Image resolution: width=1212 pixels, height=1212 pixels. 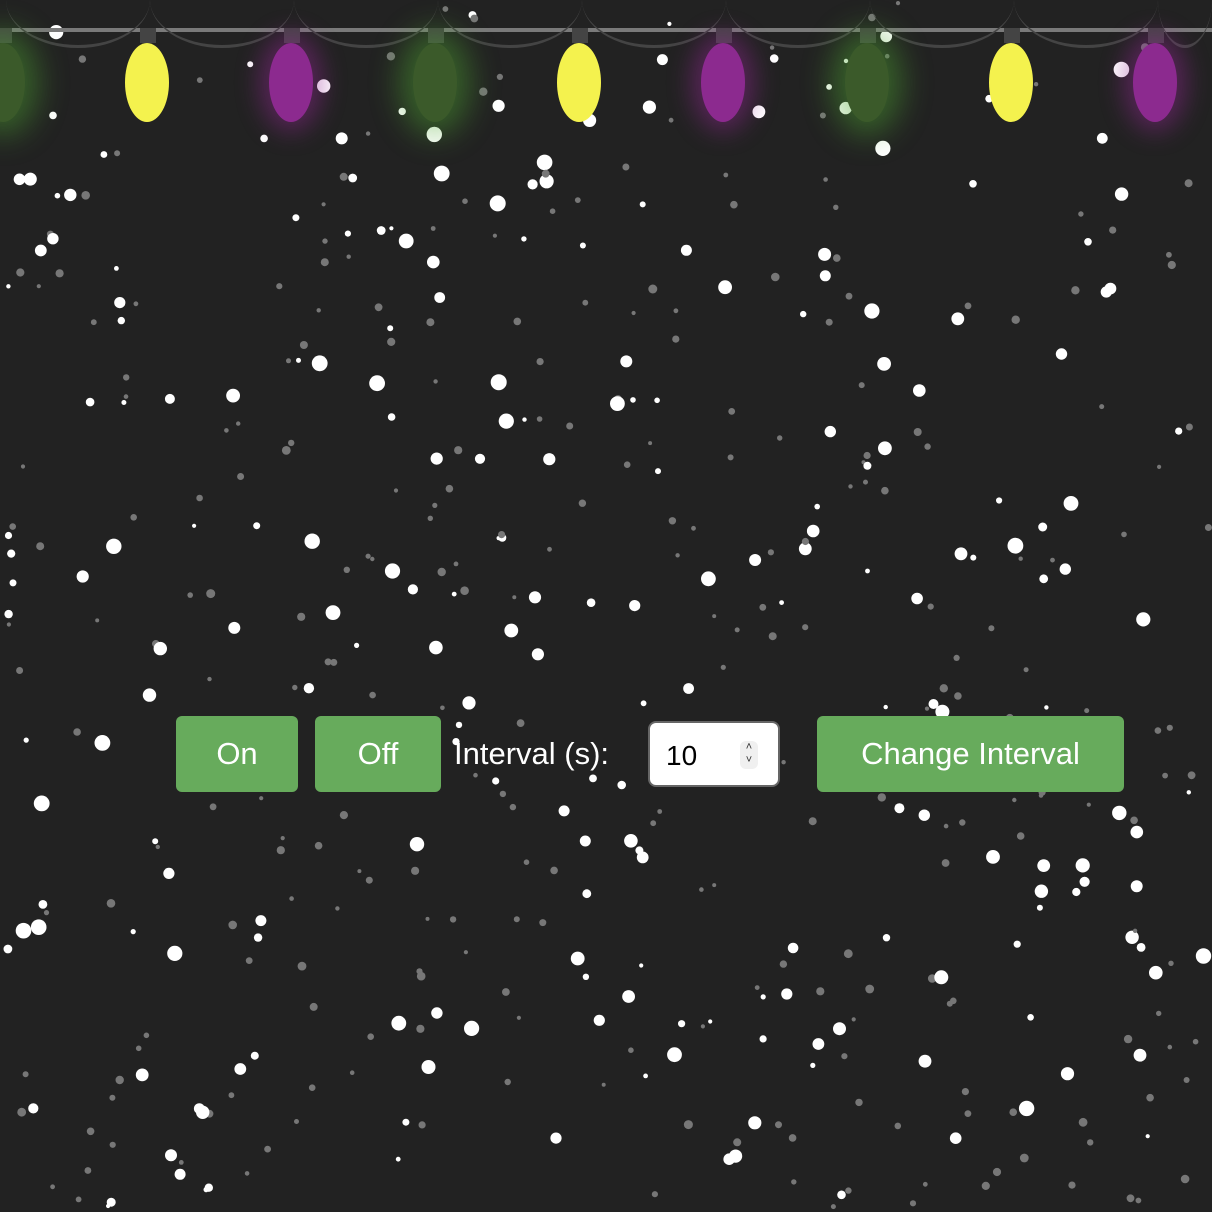 What do you see at coordinates (749, 747) in the screenshot?
I see `chevron-up-icon: ˄` at bounding box center [749, 747].